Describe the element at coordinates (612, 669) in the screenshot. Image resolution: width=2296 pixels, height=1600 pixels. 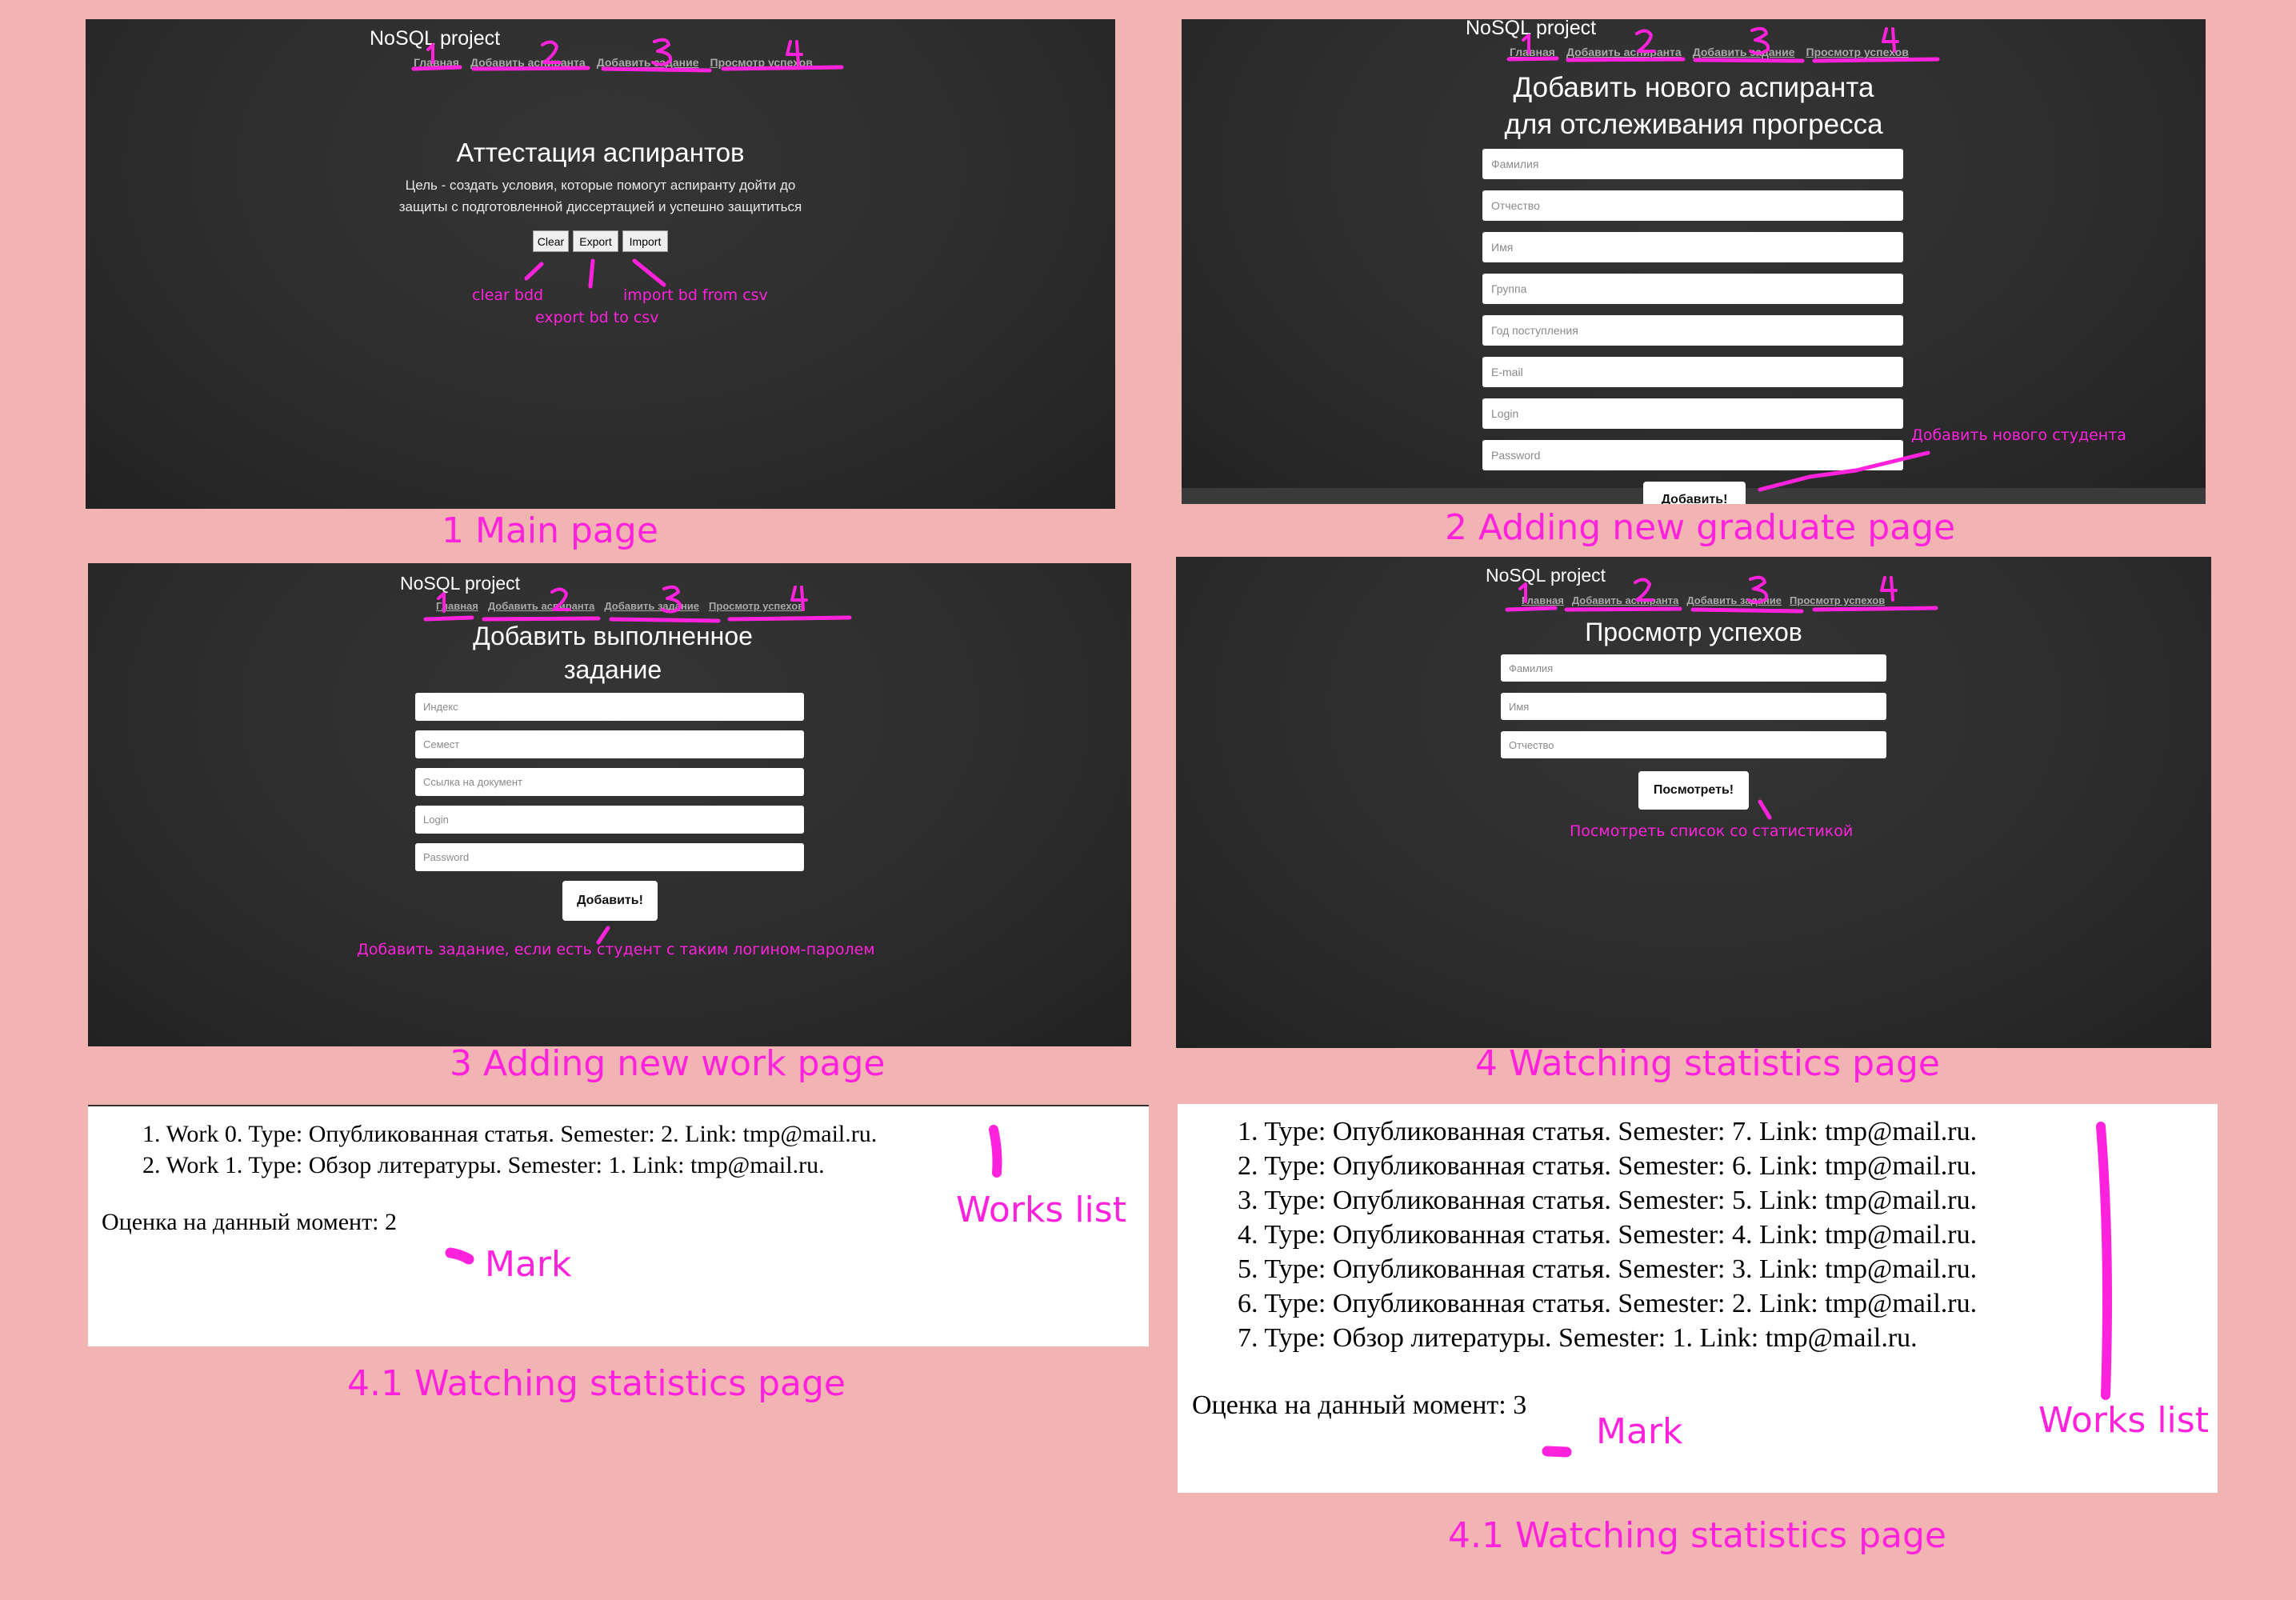
I see `page-title-line-2: задание` at that location.